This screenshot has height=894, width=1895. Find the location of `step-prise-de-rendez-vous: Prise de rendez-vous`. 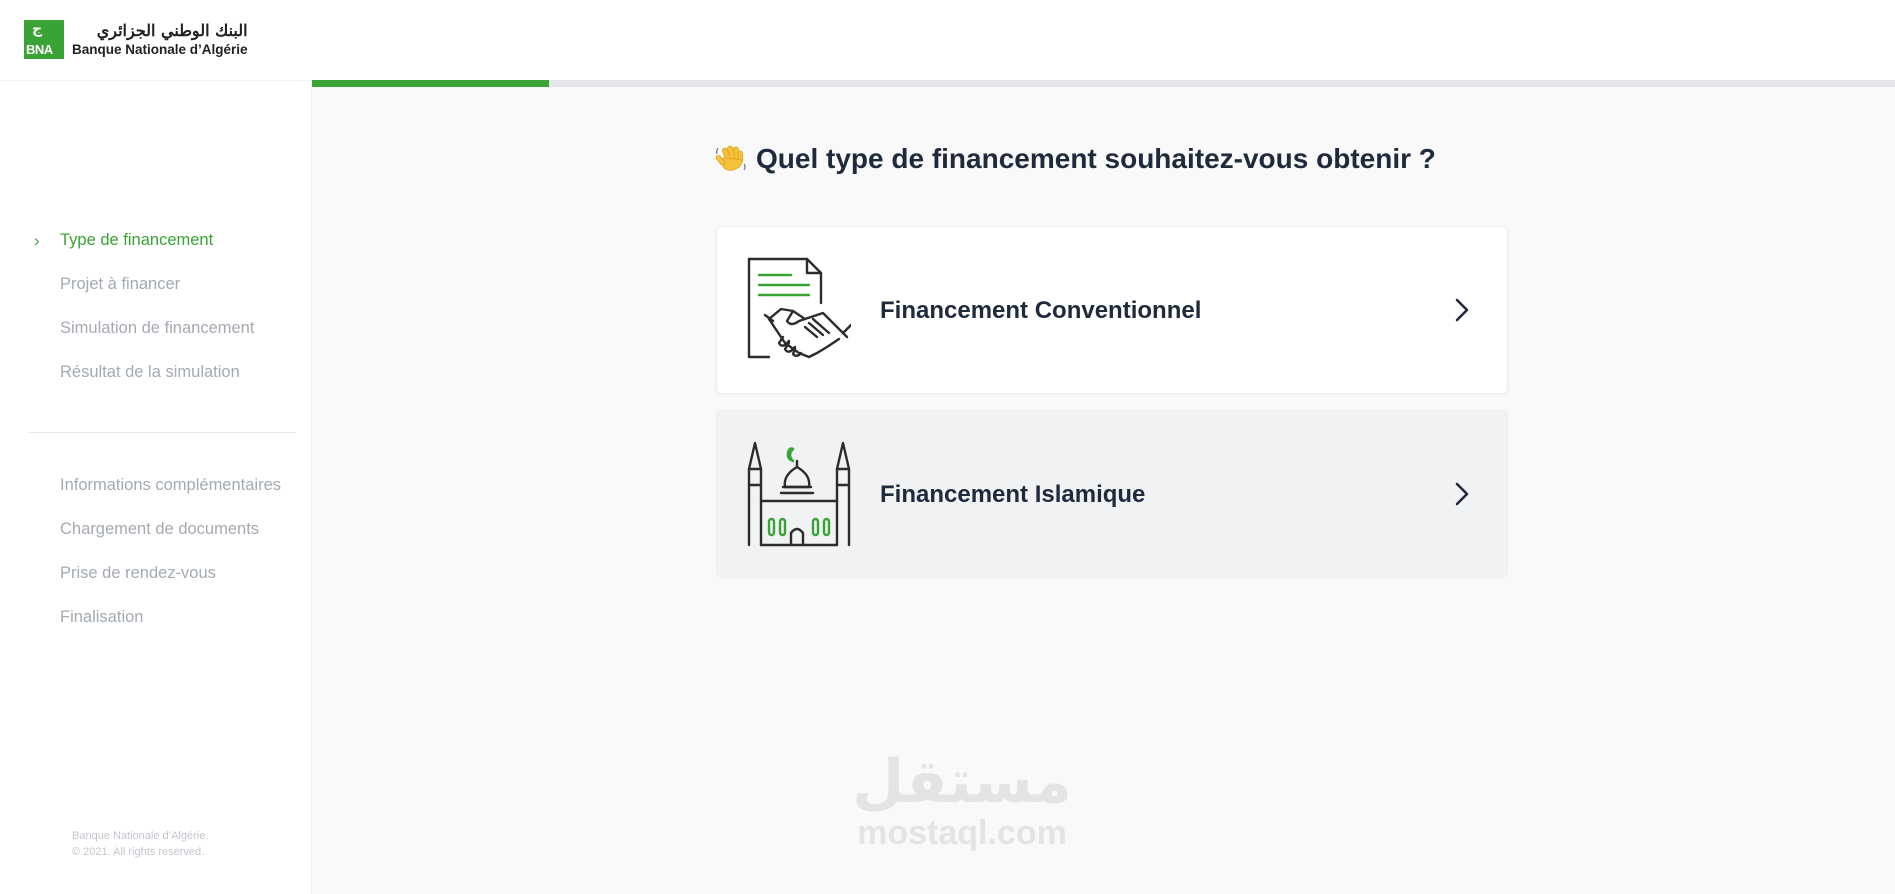

step-prise-de-rendez-vous: Prise de rendez-vous is located at coordinates (138, 573).